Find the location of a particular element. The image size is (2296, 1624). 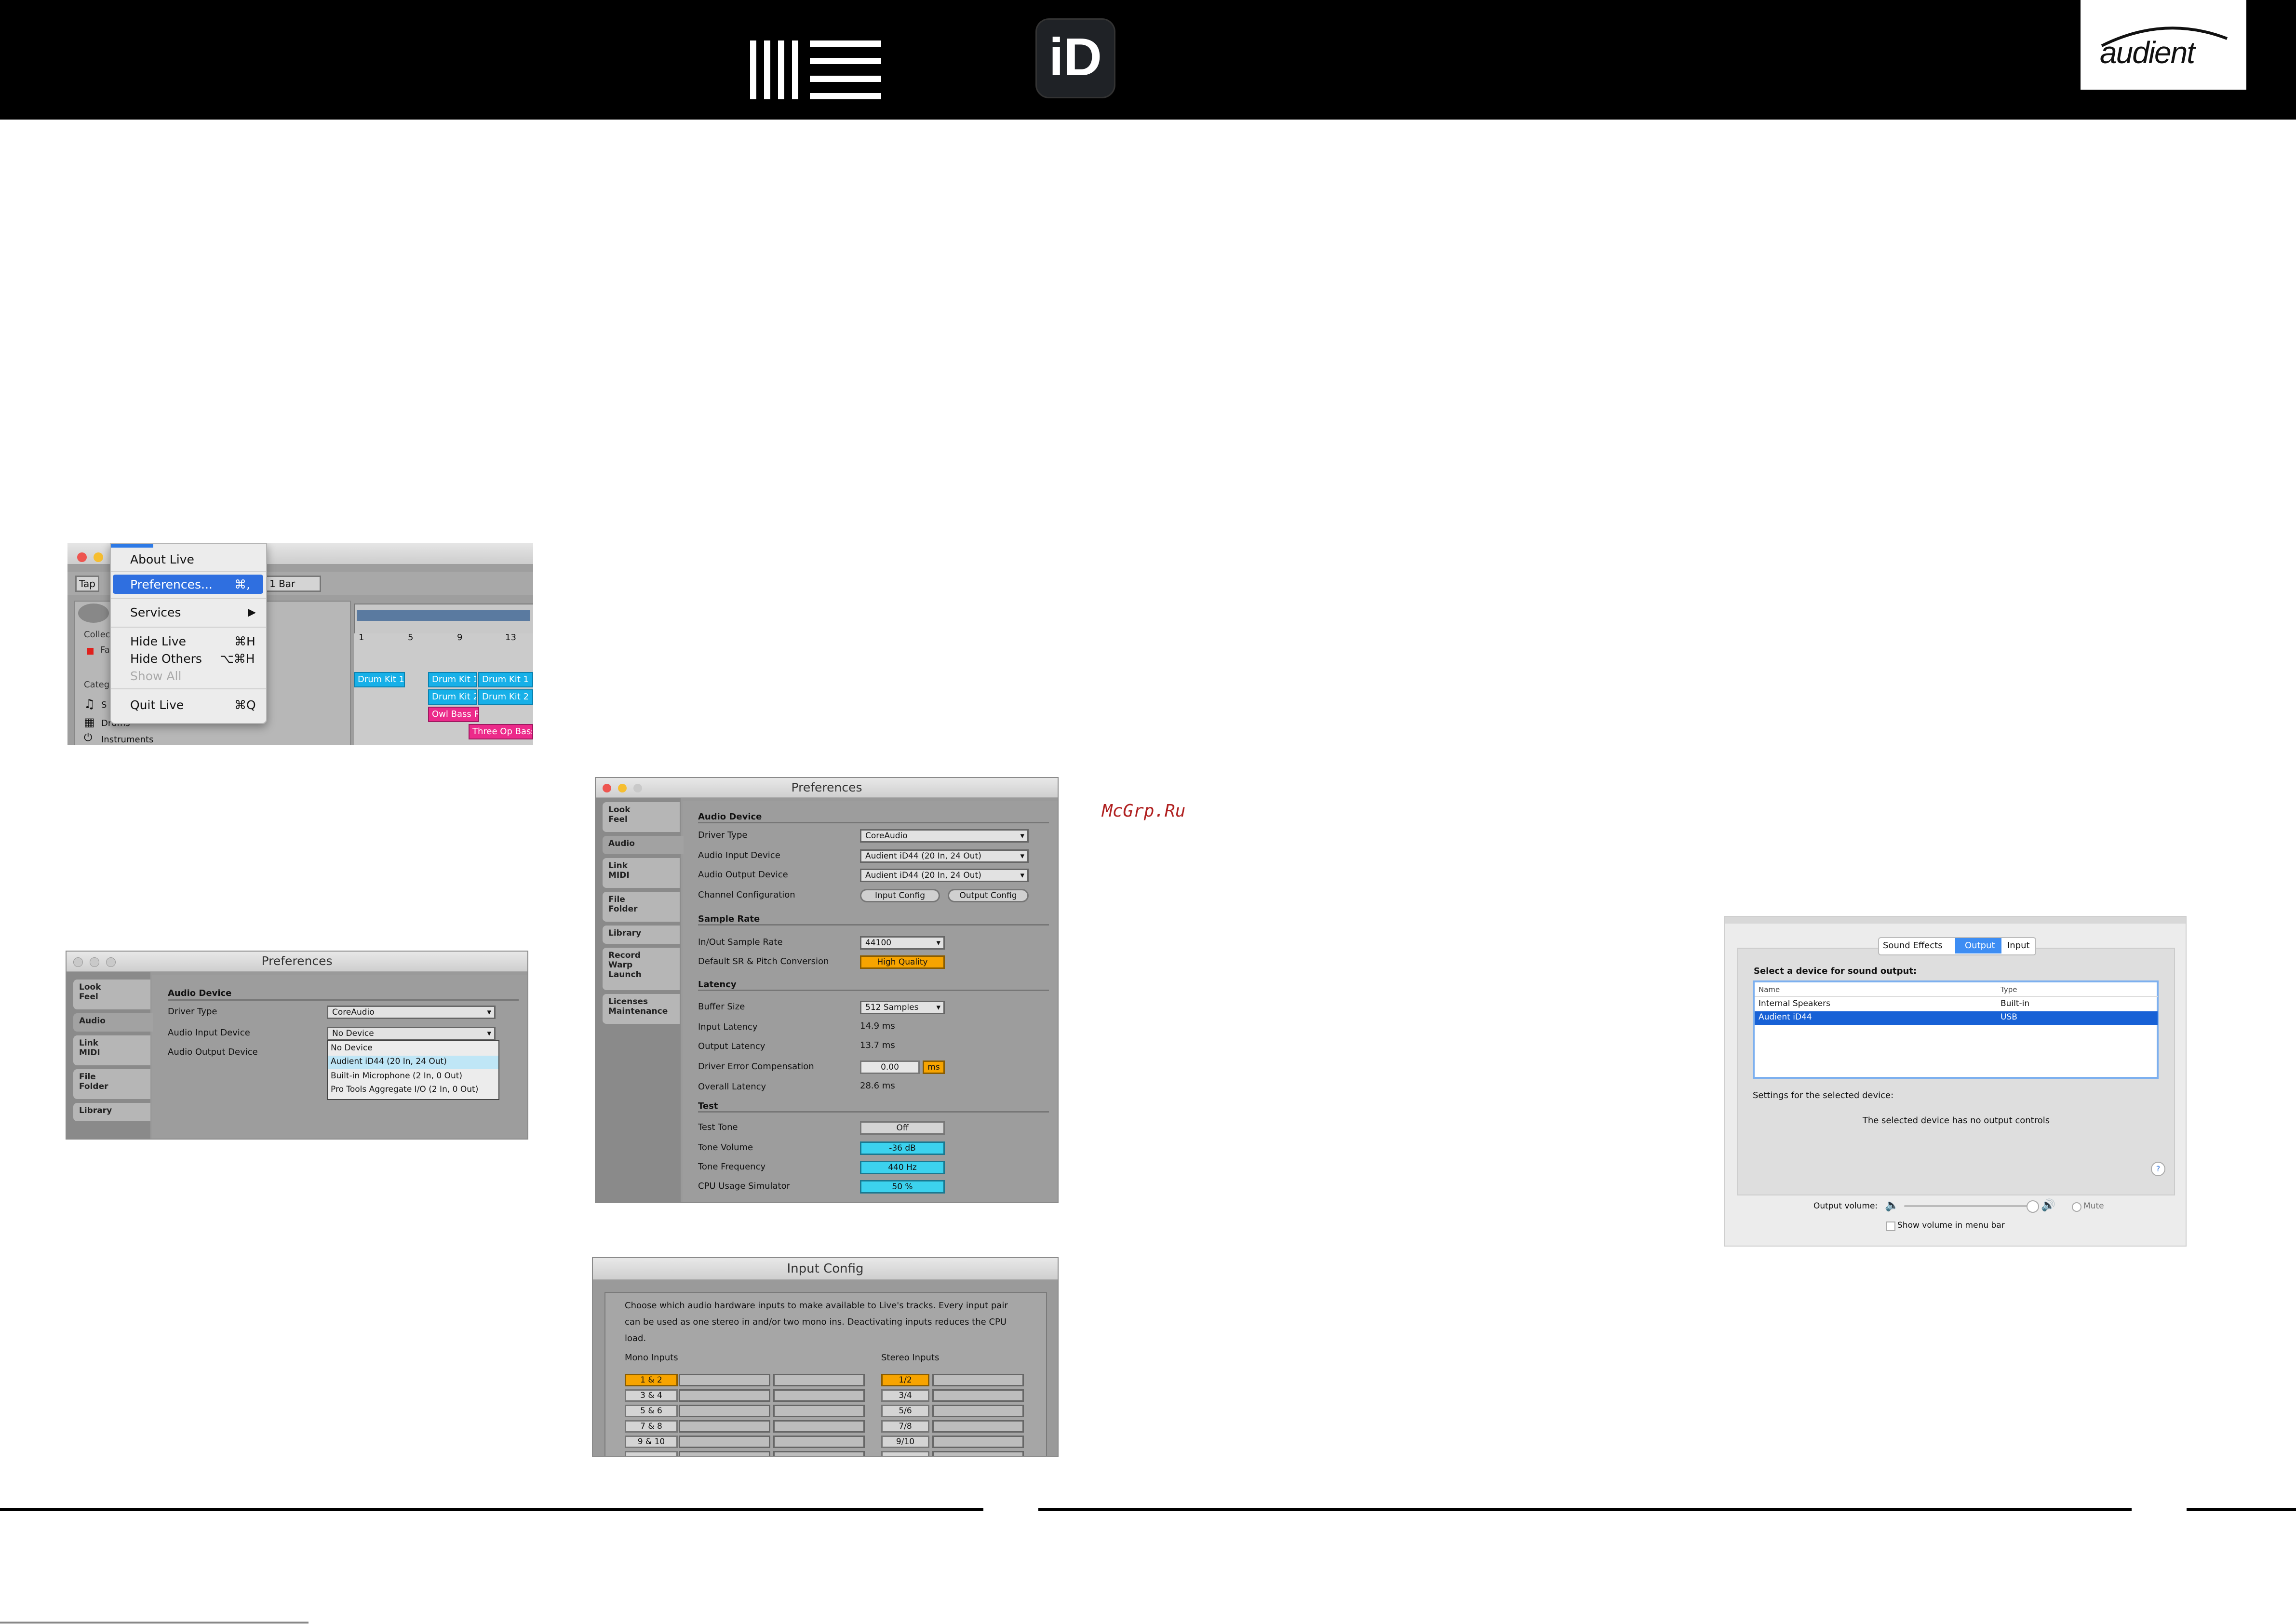

buffer-size-select: 512 Samples is located at coordinates (902, 1007).